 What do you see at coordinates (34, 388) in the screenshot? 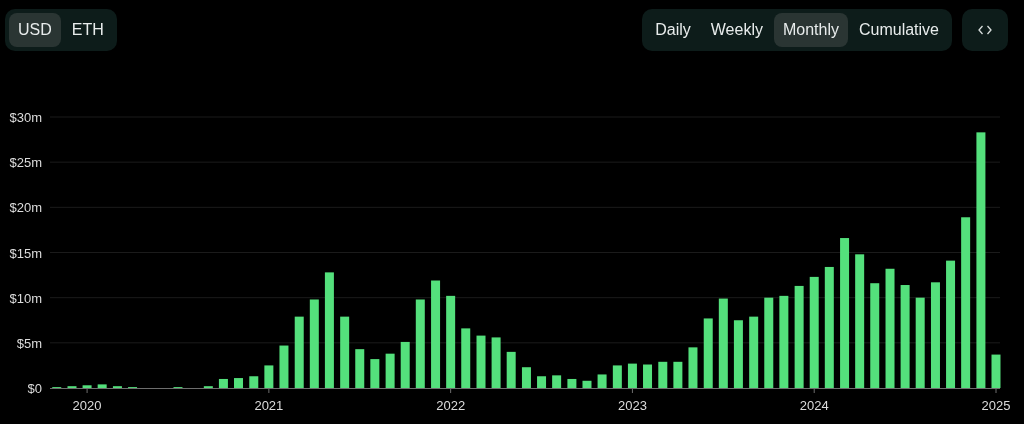
I see `y-axis-label: $0` at bounding box center [34, 388].